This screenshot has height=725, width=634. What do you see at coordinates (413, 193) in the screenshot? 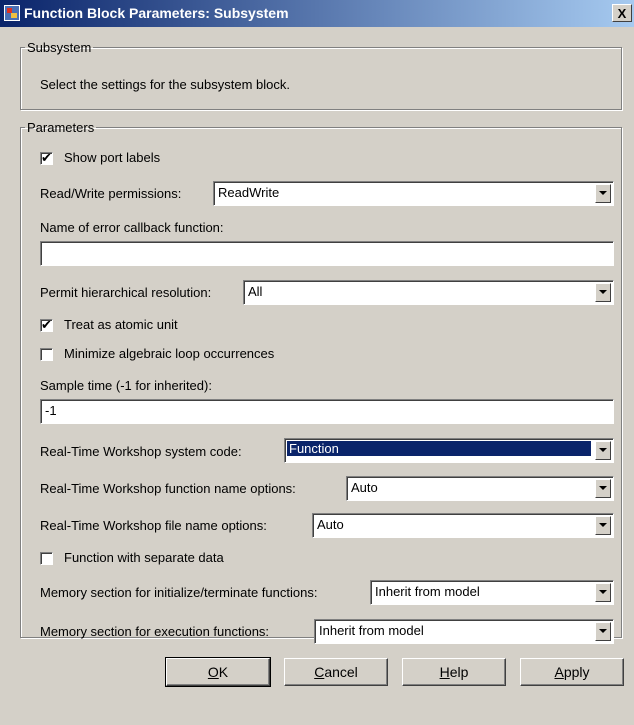
I see `read-write-select: ReadWrite` at bounding box center [413, 193].